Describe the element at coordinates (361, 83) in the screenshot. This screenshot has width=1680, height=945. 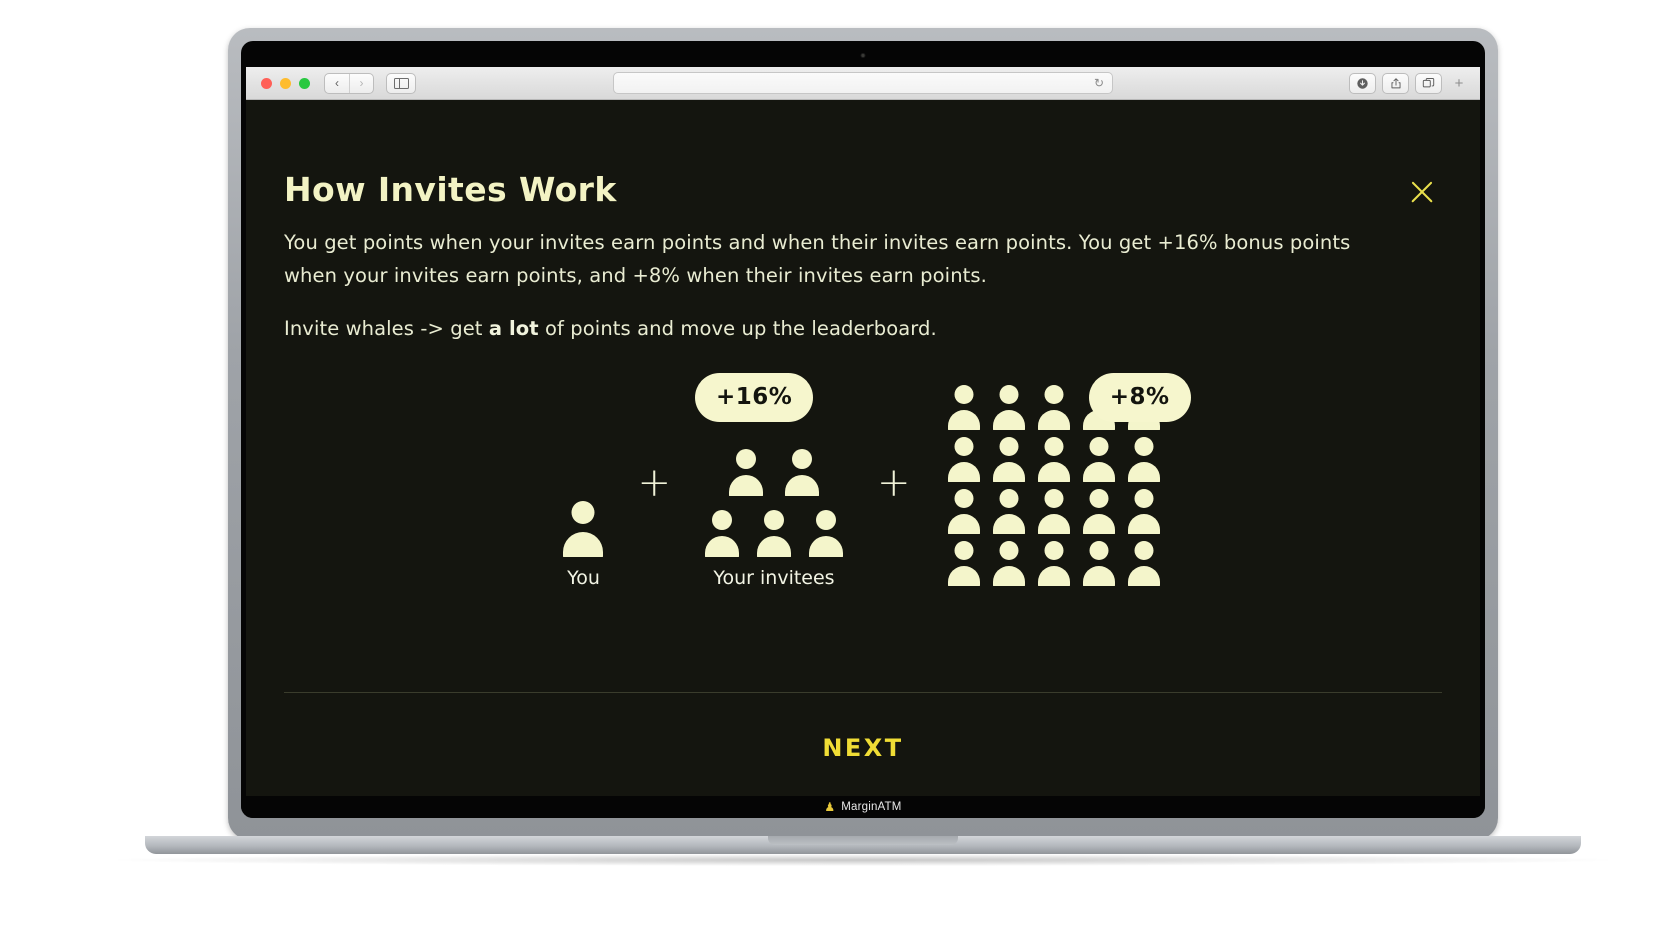
I see `forward-button: ›` at that location.